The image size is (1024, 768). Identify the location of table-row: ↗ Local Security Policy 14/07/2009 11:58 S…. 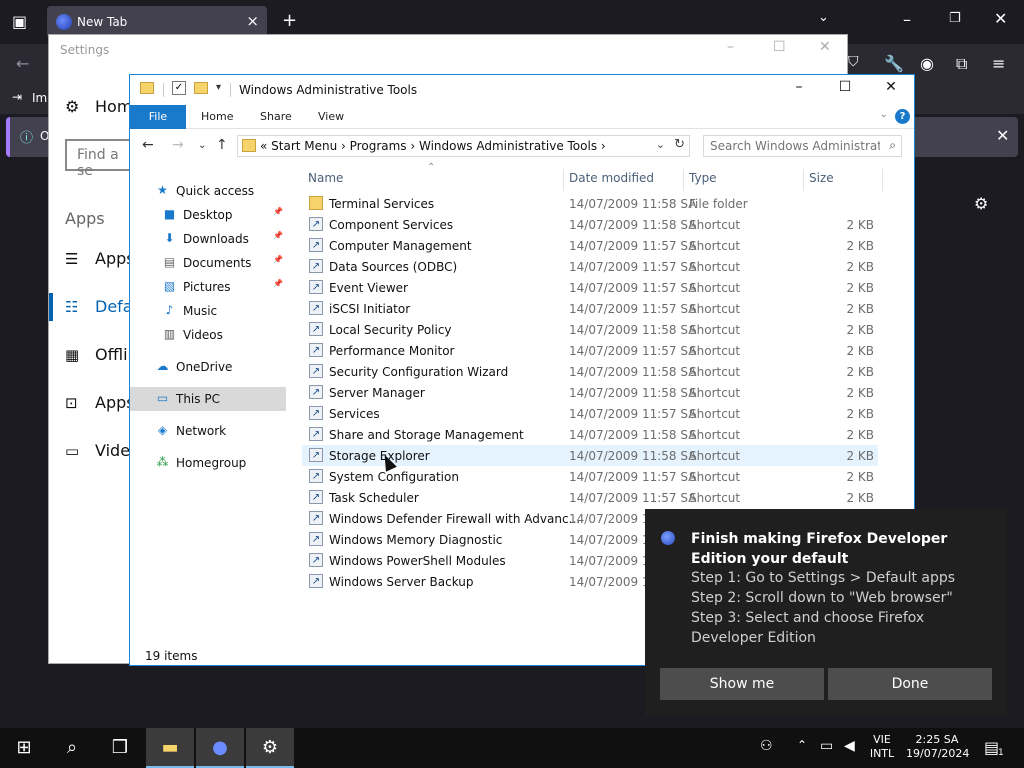
(590, 329).